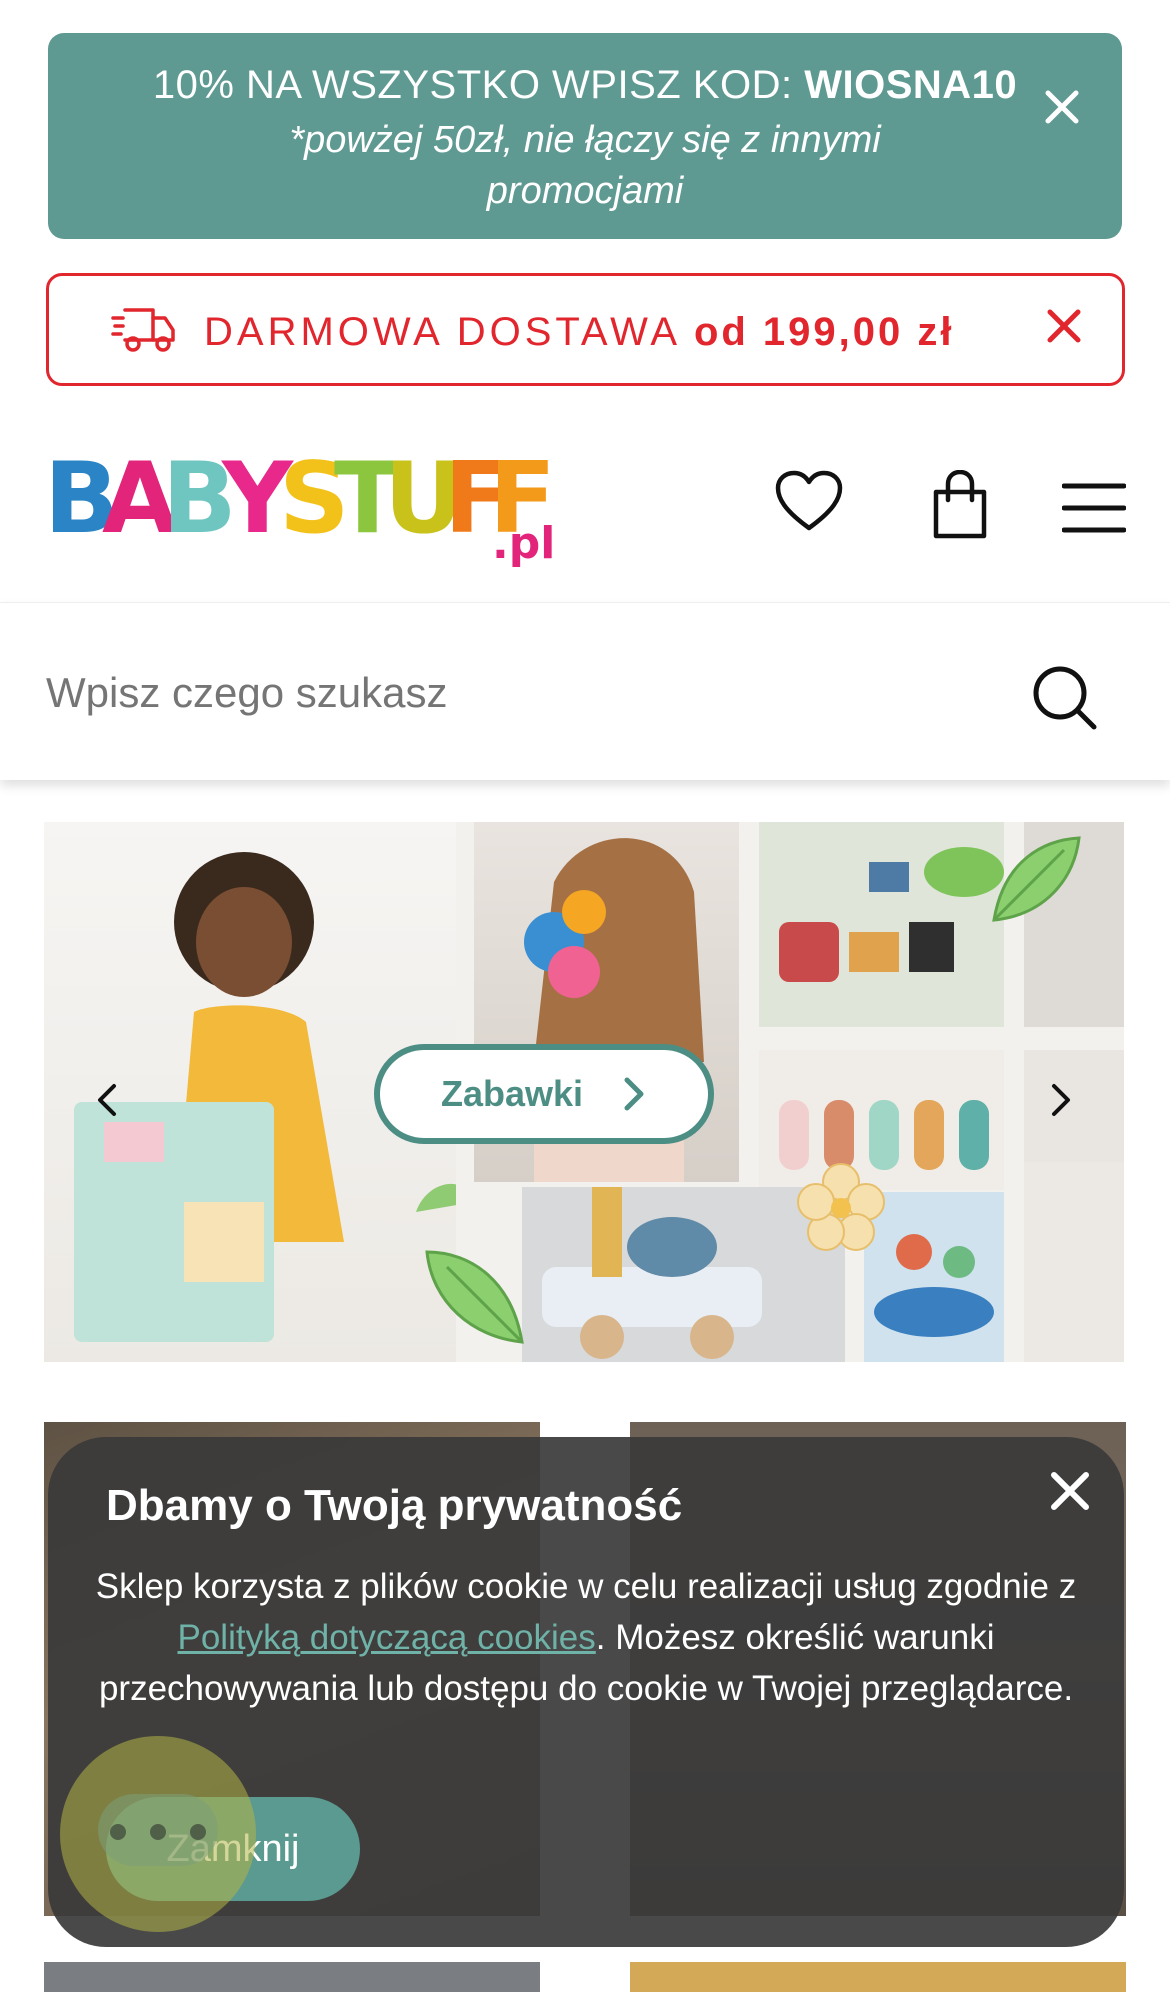 This screenshot has width=1170, height=1992. I want to click on flower-decoration-icon, so click(841, 1207).